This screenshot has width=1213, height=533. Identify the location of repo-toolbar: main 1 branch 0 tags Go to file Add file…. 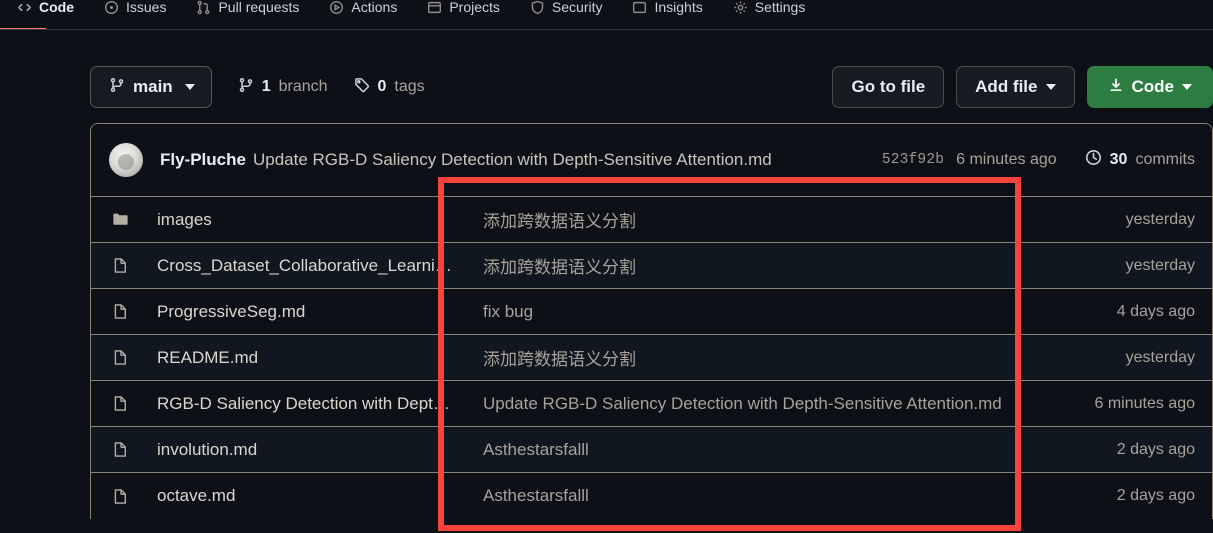
(651, 87).